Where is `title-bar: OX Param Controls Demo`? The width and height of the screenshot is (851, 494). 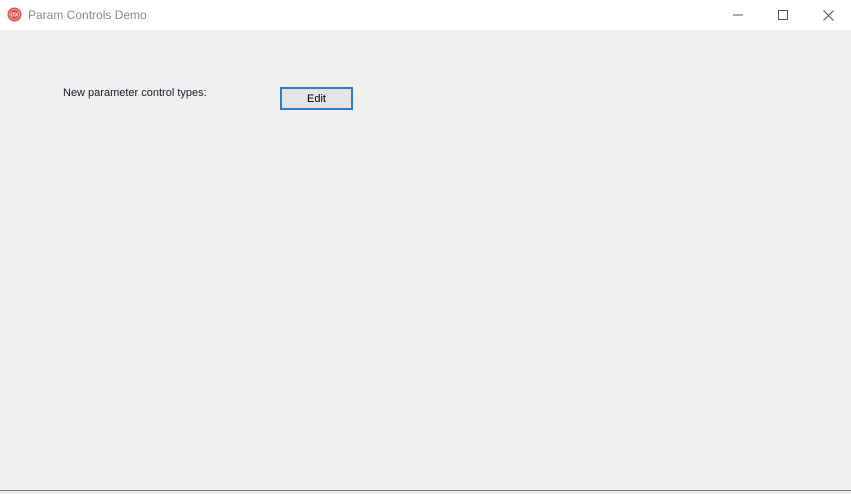
title-bar: OX Param Controls Demo is located at coordinates (425, 15).